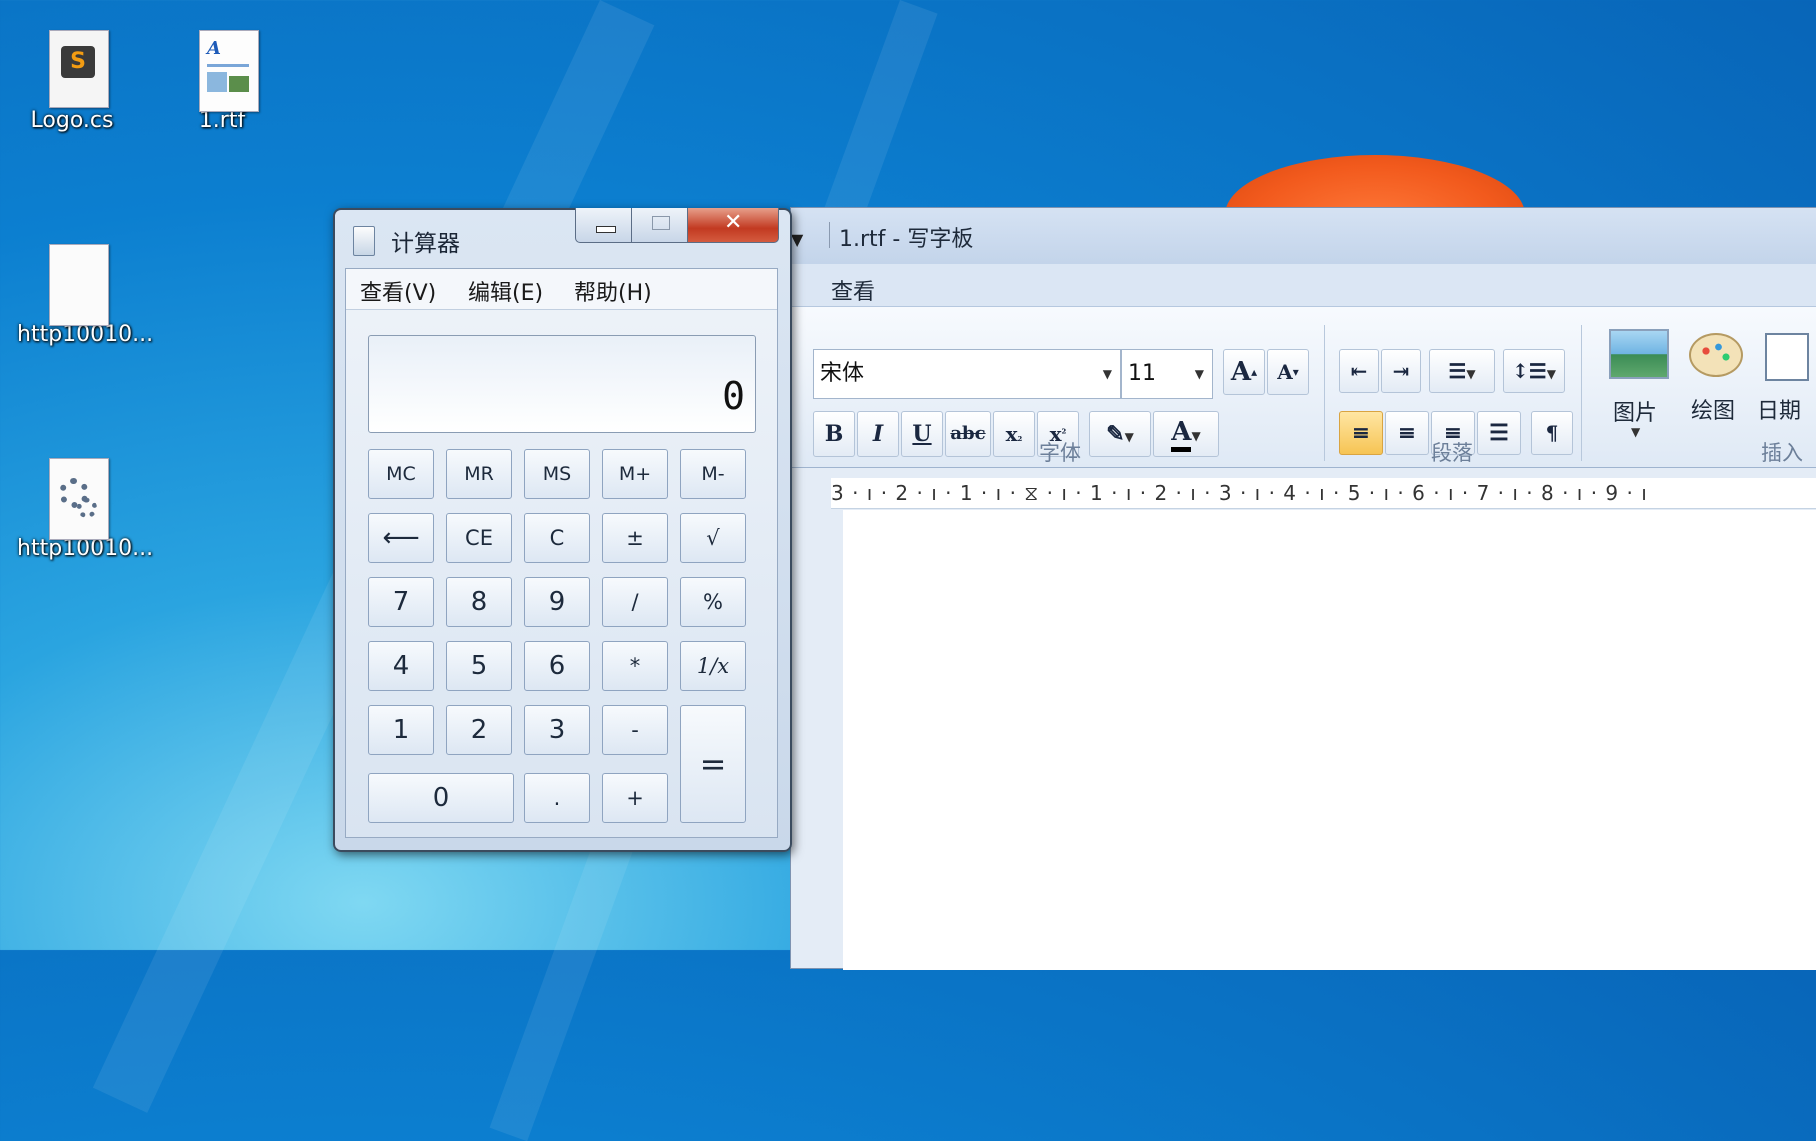 This screenshot has height=1141, width=1816. I want to click on digit-4-button: 4, so click(401, 666).